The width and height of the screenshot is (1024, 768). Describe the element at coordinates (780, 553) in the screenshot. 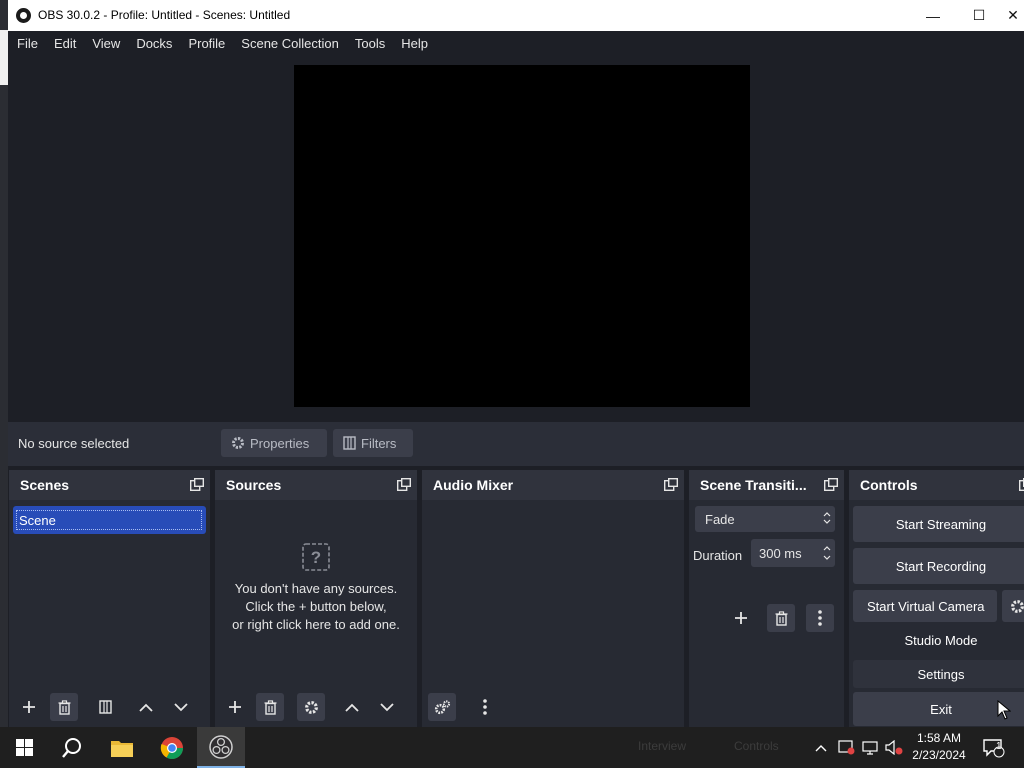

I see `duration-value: 300 ms` at that location.